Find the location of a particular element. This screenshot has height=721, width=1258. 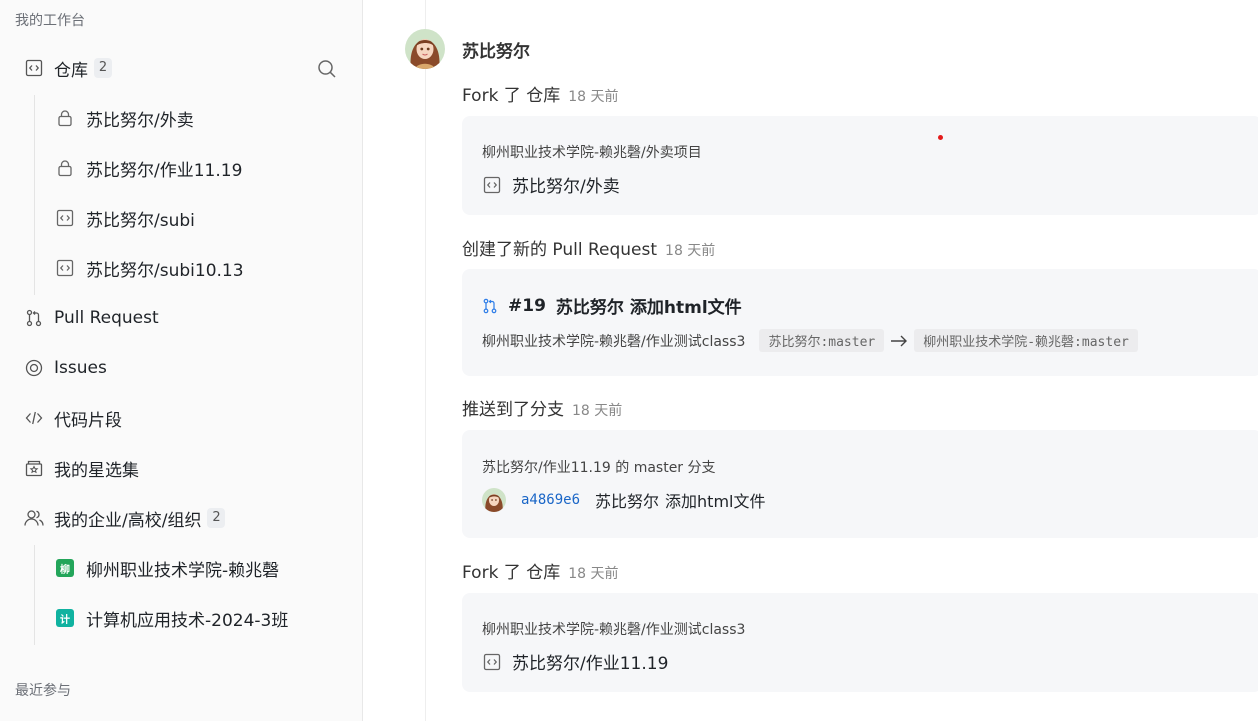

search-icon is located at coordinates (327, 69).